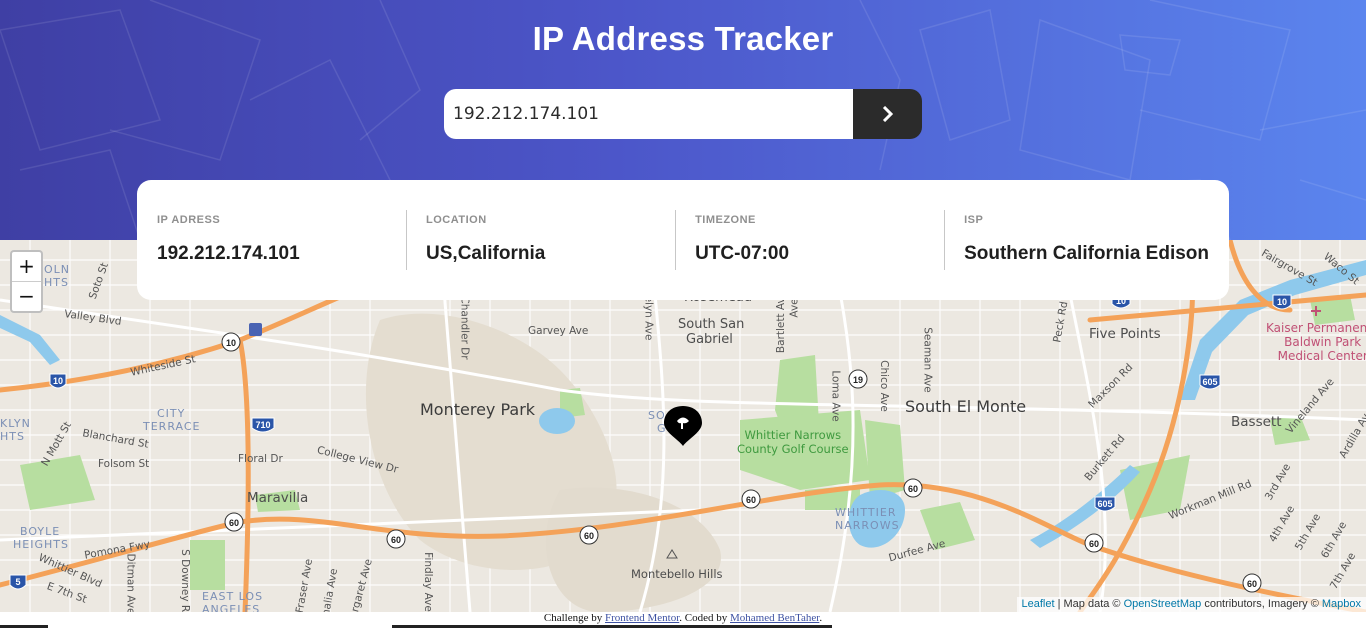  What do you see at coordinates (41, 544) in the screenshot?
I see `map-label-boyle-heights-2: HEIGHTS` at bounding box center [41, 544].